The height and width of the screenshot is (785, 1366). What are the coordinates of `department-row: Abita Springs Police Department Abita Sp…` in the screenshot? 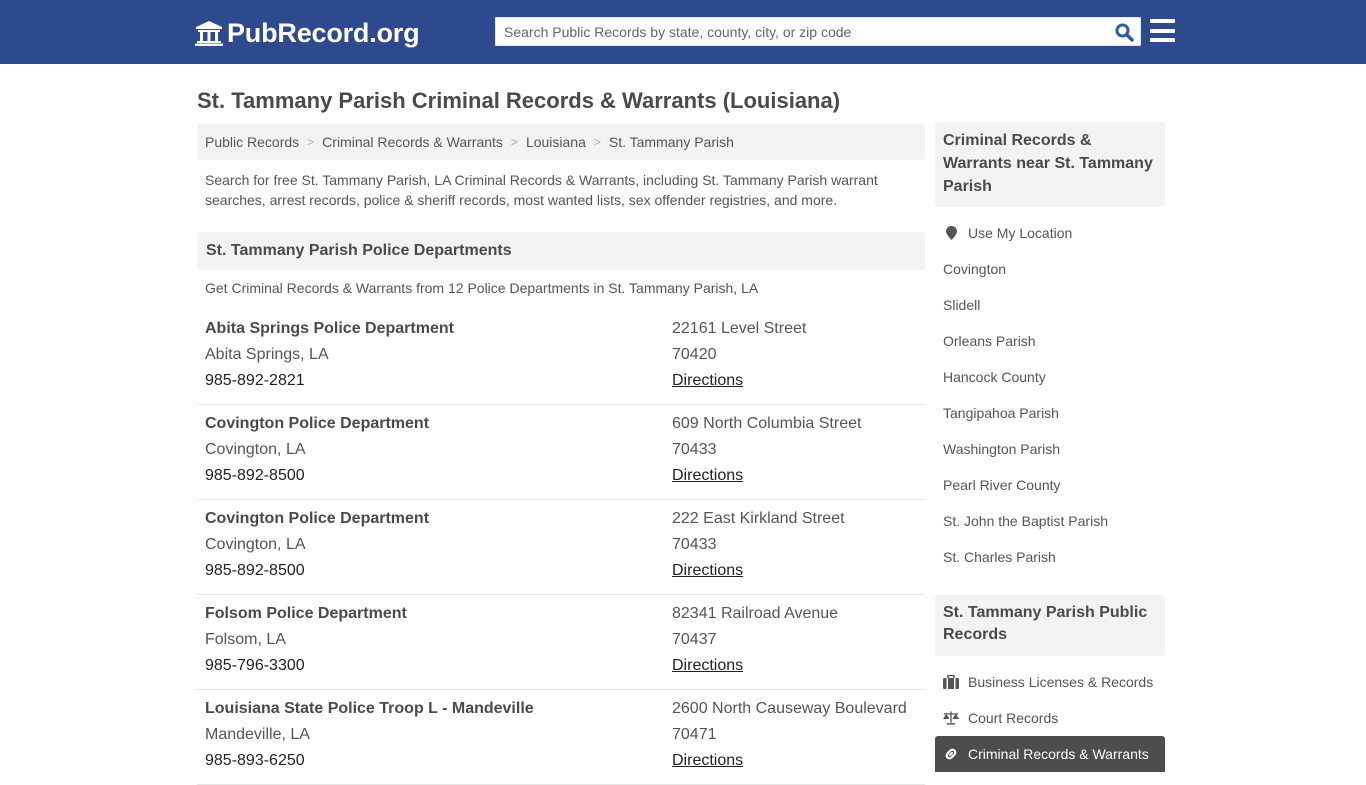 It's located at (561, 357).